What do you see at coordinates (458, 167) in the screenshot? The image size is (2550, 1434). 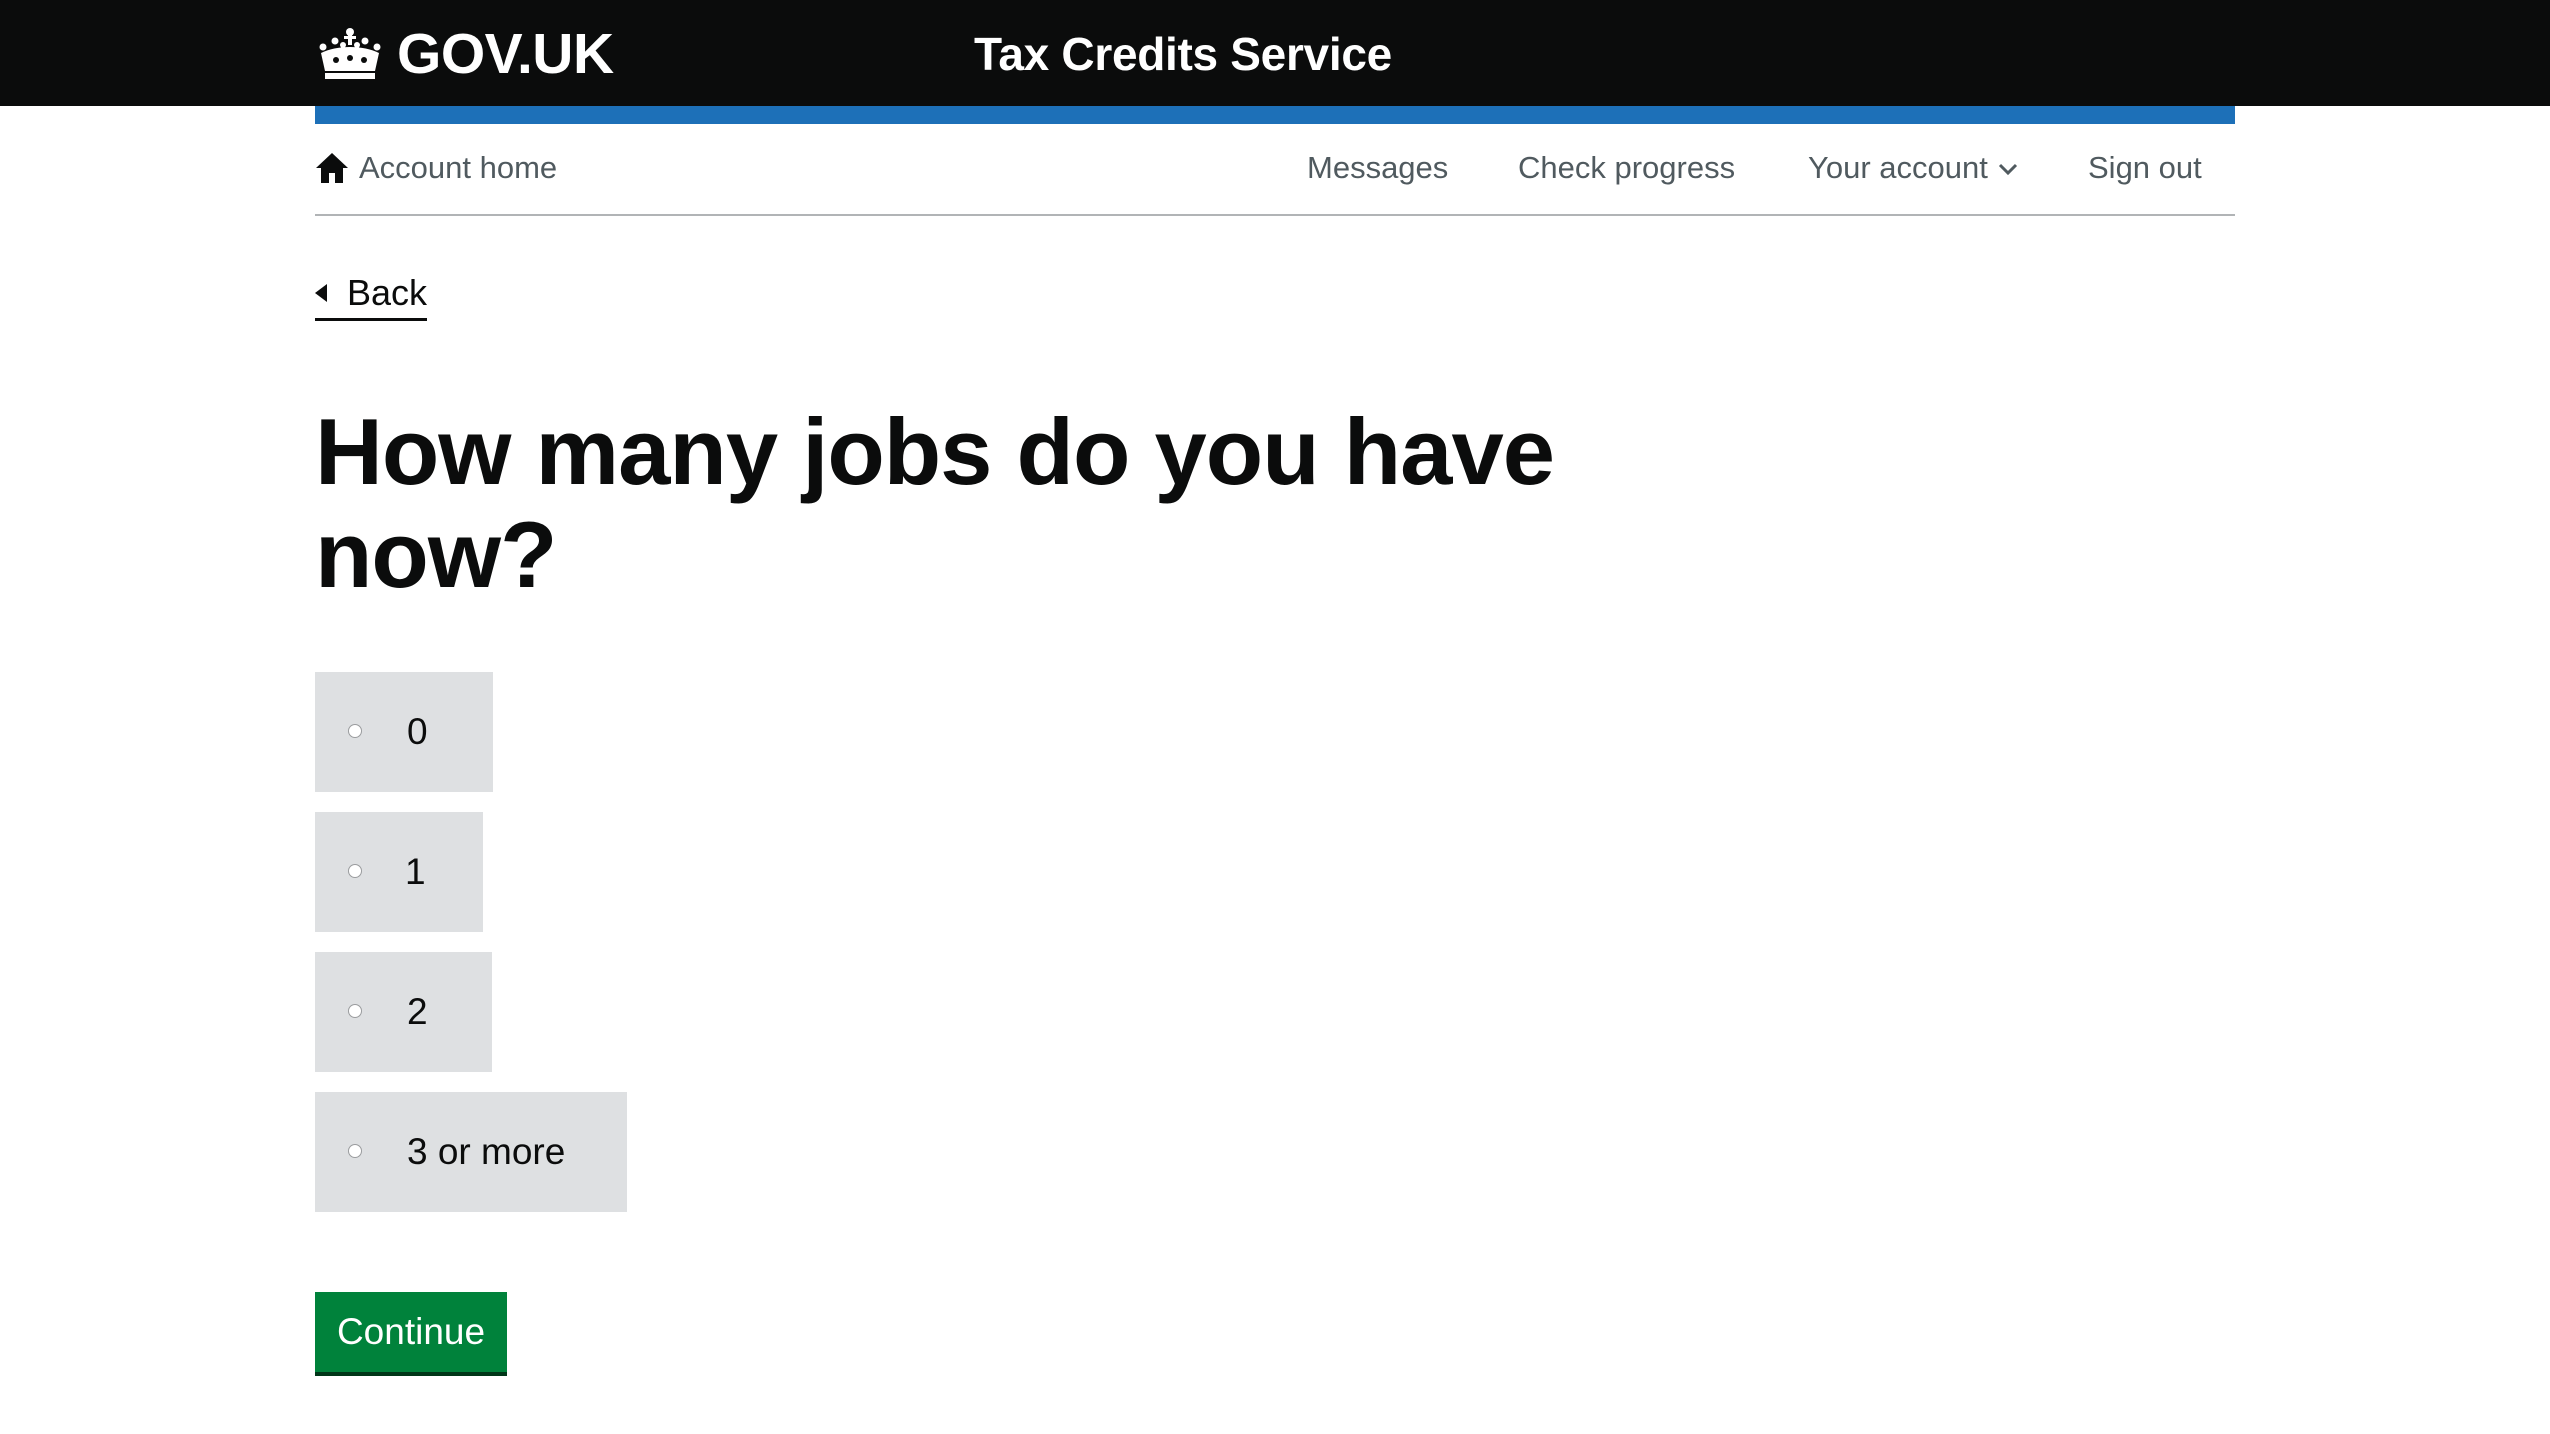 I see `account-home-label: Account home` at bounding box center [458, 167].